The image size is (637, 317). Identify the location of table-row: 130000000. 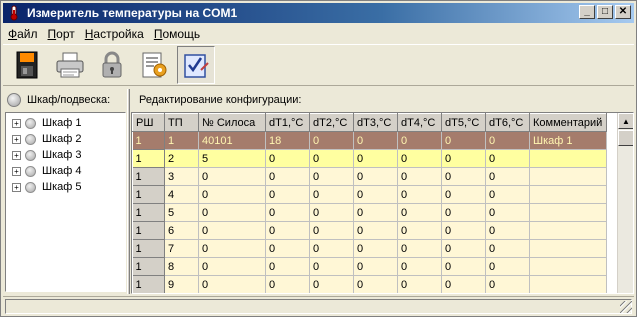
(369, 176).